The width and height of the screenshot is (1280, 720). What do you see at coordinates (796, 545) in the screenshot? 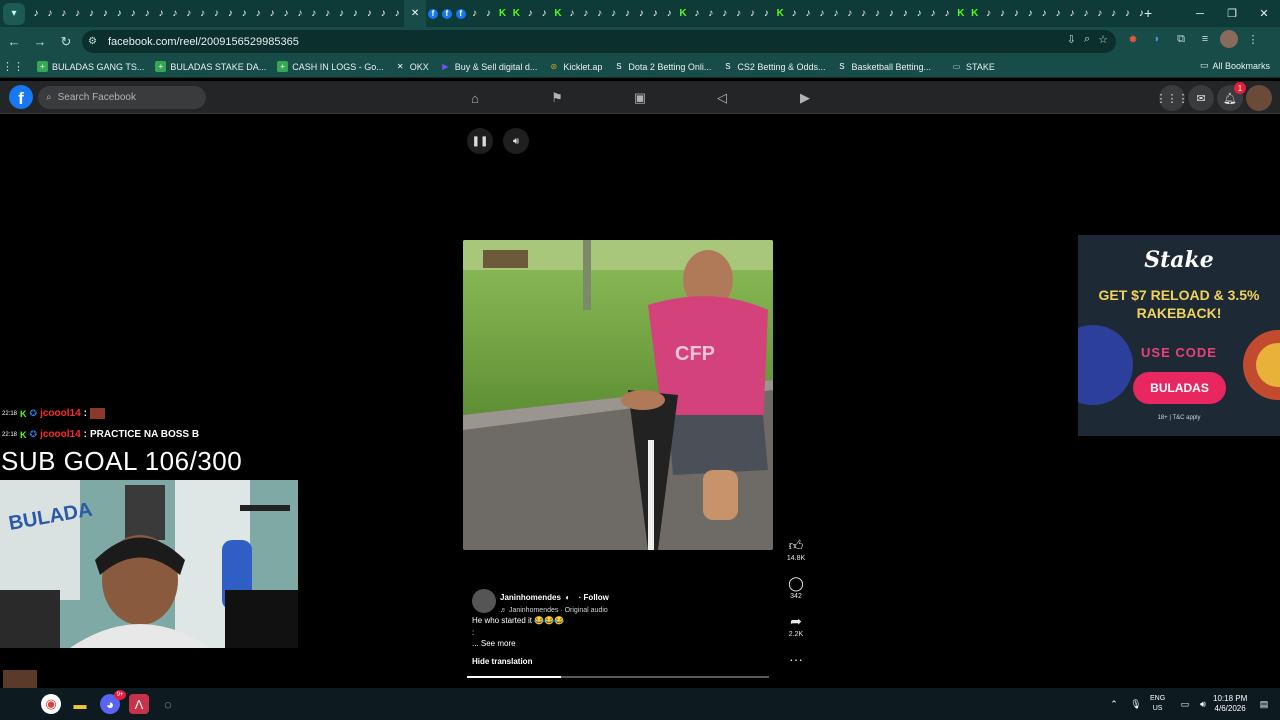
I see `like-icon: 👍︎` at bounding box center [796, 545].